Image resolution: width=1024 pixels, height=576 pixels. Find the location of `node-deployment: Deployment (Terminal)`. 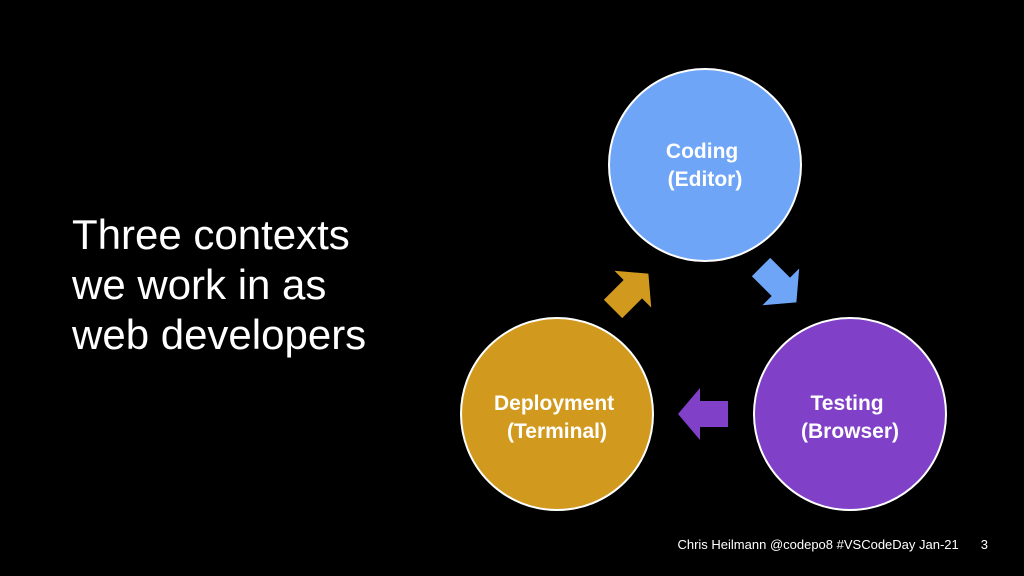

node-deployment: Deployment (Terminal) is located at coordinates (557, 414).